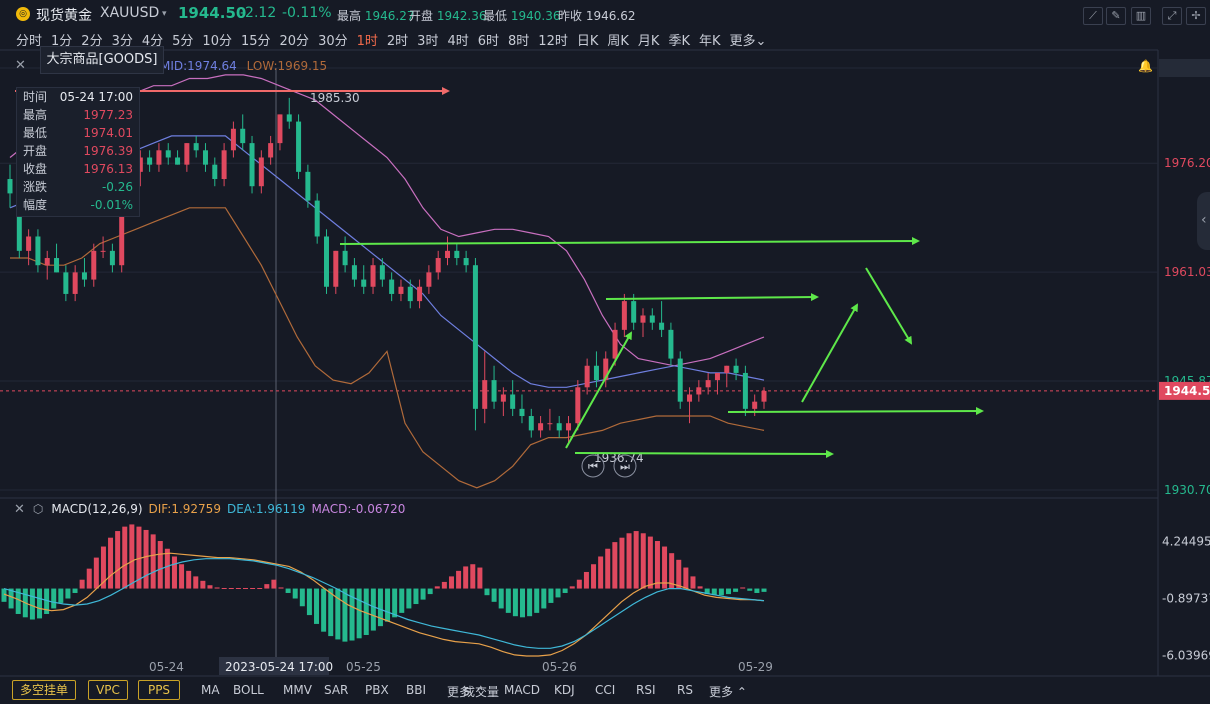  I want to click on indicator-main_indicators-5: BBI, so click(416, 690).